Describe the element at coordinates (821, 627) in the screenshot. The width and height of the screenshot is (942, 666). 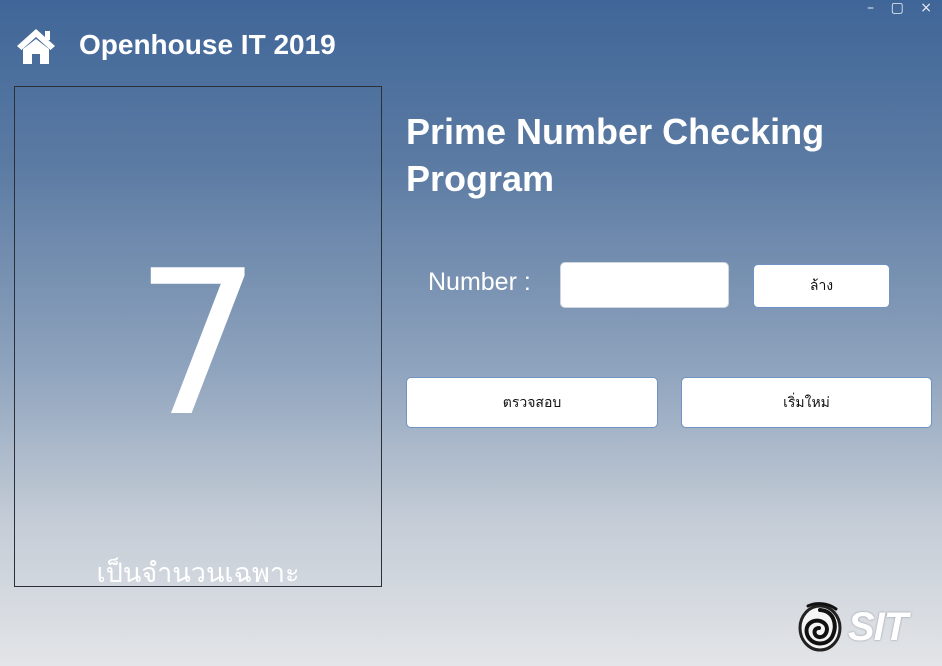
I see `sit-emblem-icon` at that location.